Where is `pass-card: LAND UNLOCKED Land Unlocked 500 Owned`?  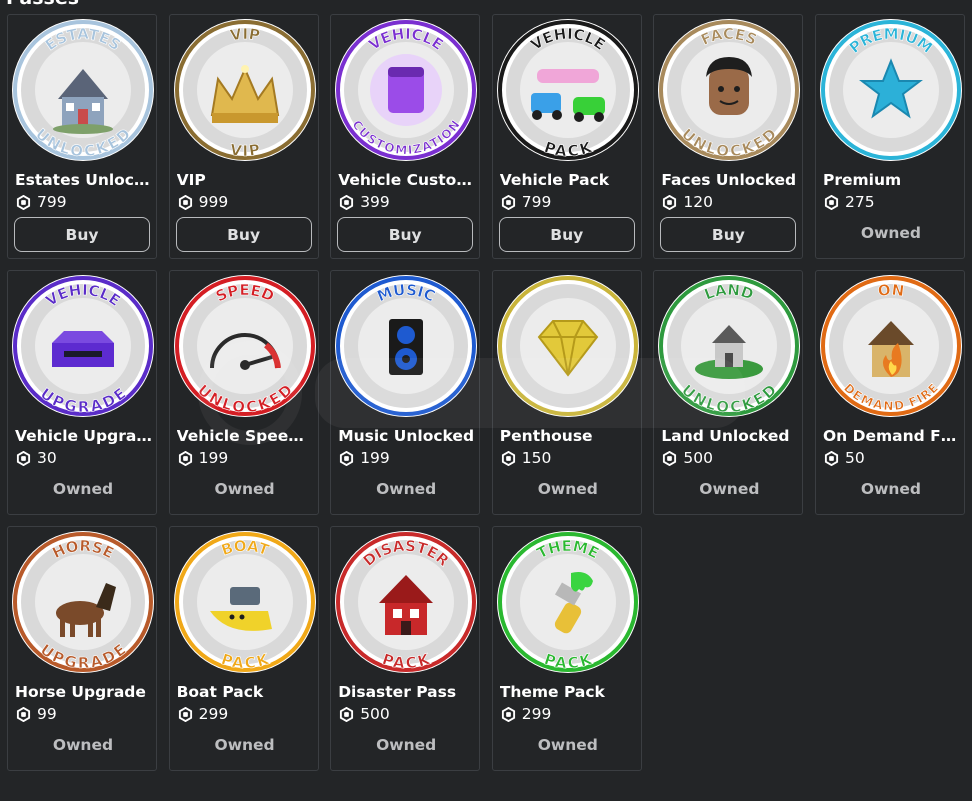 pass-card: LAND UNLOCKED Land Unlocked 500 Owned is located at coordinates (728, 392).